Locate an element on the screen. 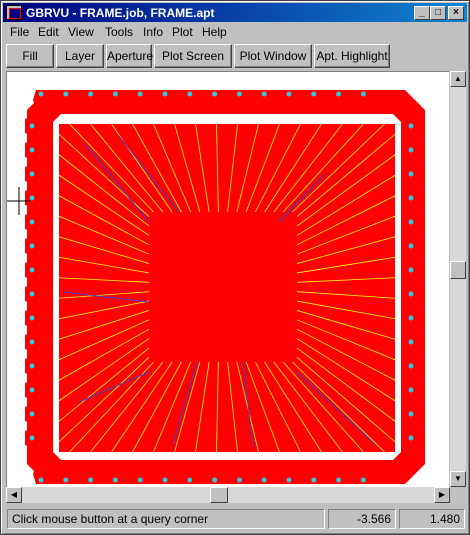 This screenshot has height=535, width=470. apt-highlight-button: Apt. Highlight is located at coordinates (352, 56).